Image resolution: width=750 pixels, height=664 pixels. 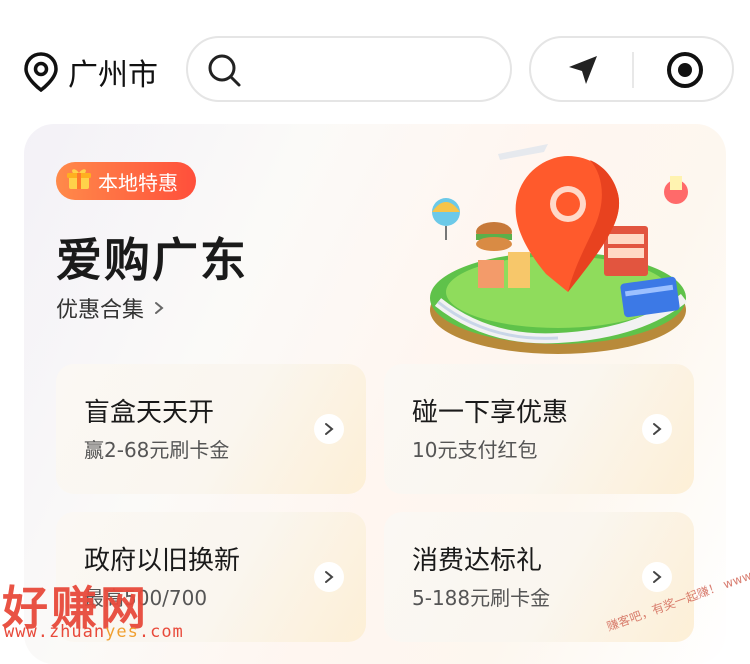 What do you see at coordinates (157, 450) in the screenshot?
I see `tile-subtitle: 赢2-68元刷卡金` at bounding box center [157, 450].